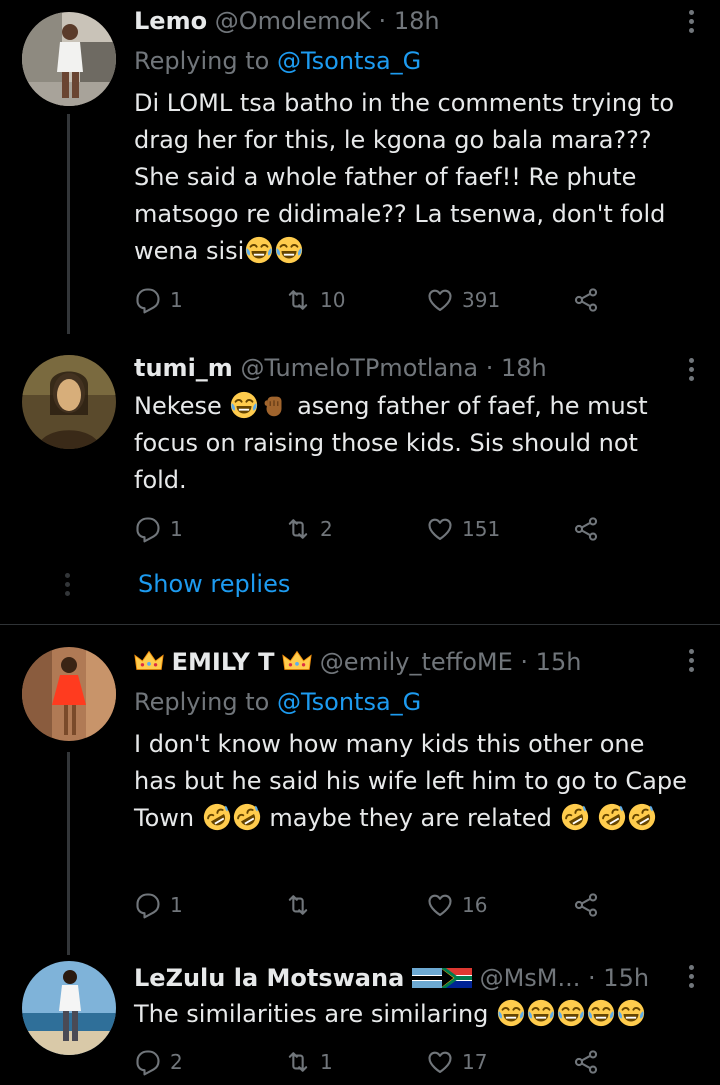  Describe the element at coordinates (326, 529) in the screenshot. I see `retweet-count: 2` at that location.